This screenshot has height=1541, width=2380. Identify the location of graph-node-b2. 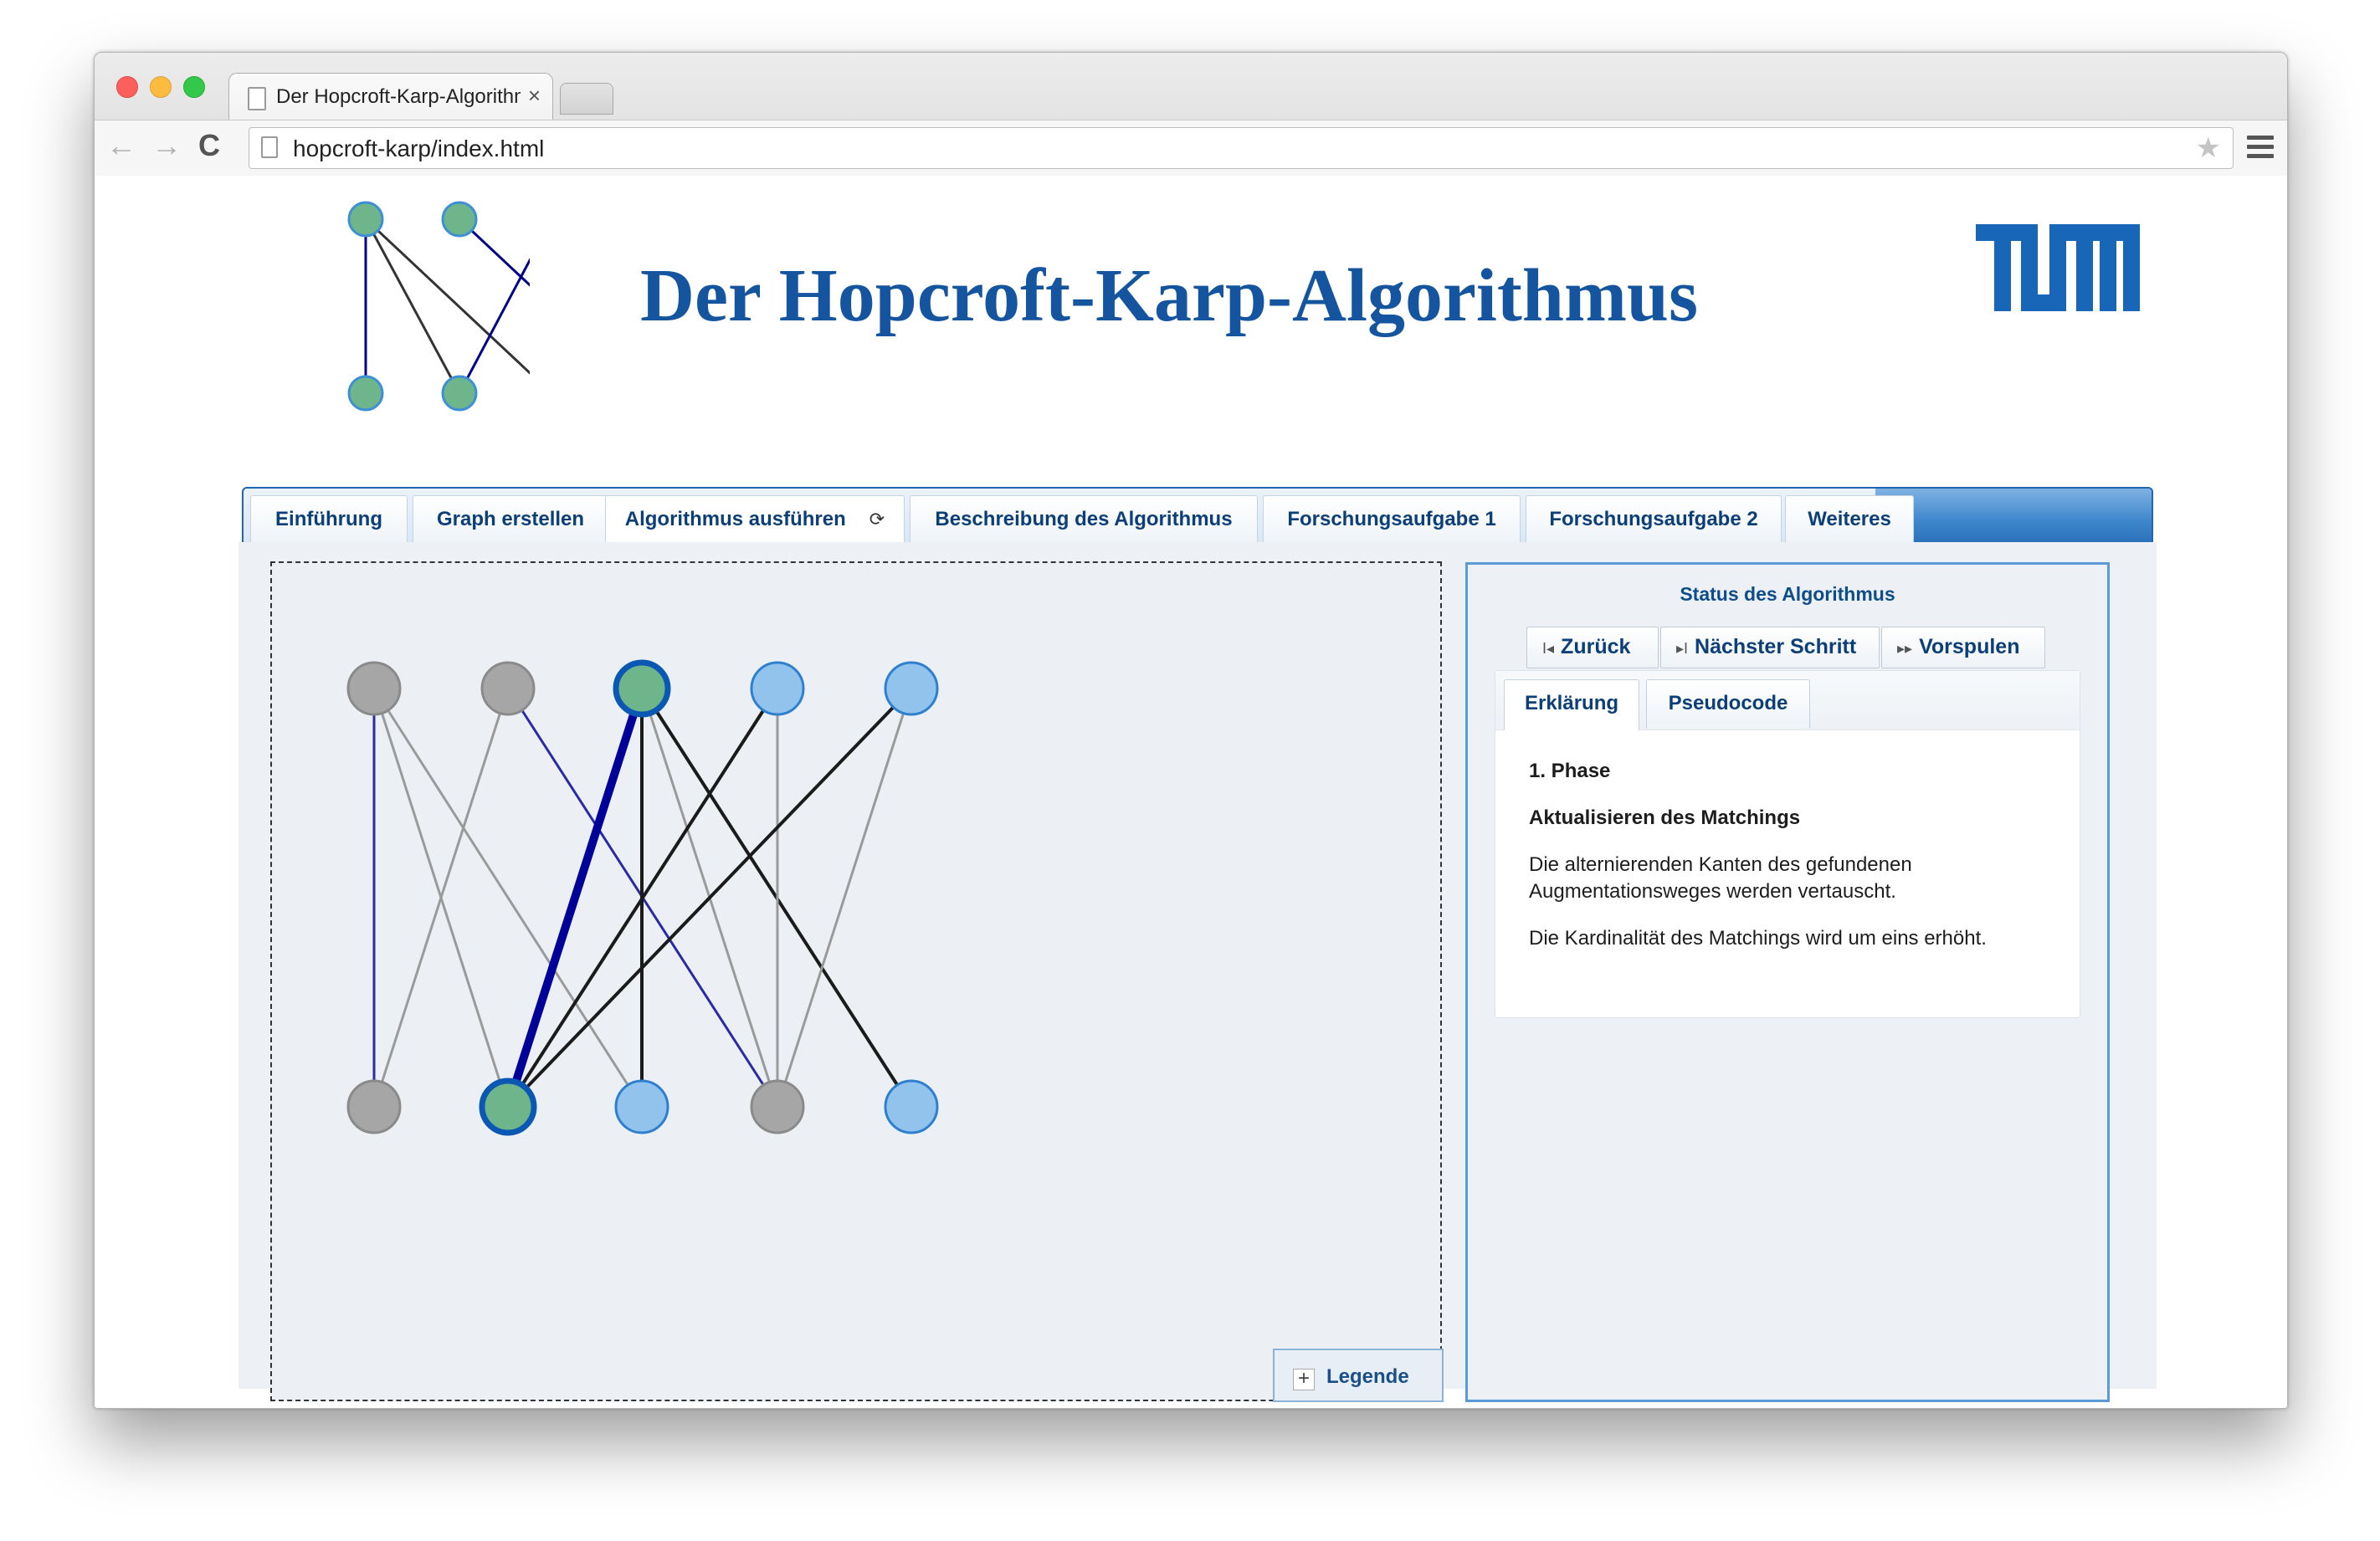
(641, 1106).